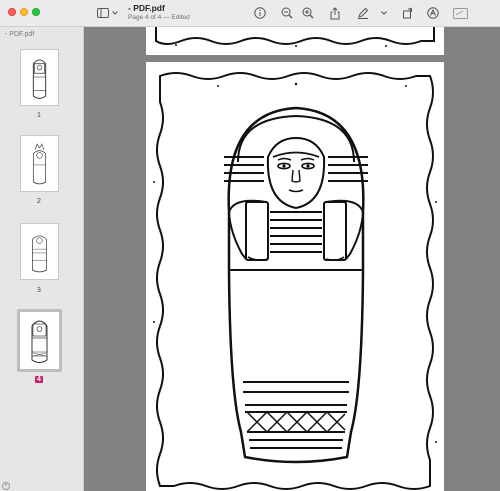 The image size is (500, 491). What do you see at coordinates (24, 12) in the screenshot?
I see `minimize-window-button` at bounding box center [24, 12].